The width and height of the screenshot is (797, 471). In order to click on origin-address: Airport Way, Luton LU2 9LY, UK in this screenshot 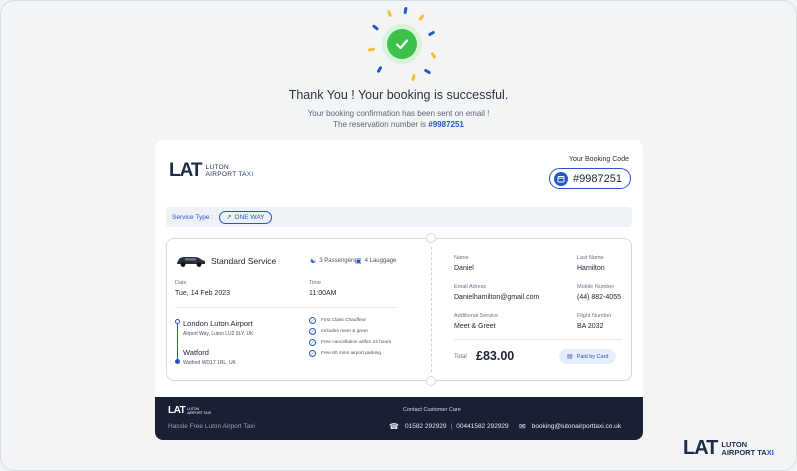, I will do `click(218, 334)`.